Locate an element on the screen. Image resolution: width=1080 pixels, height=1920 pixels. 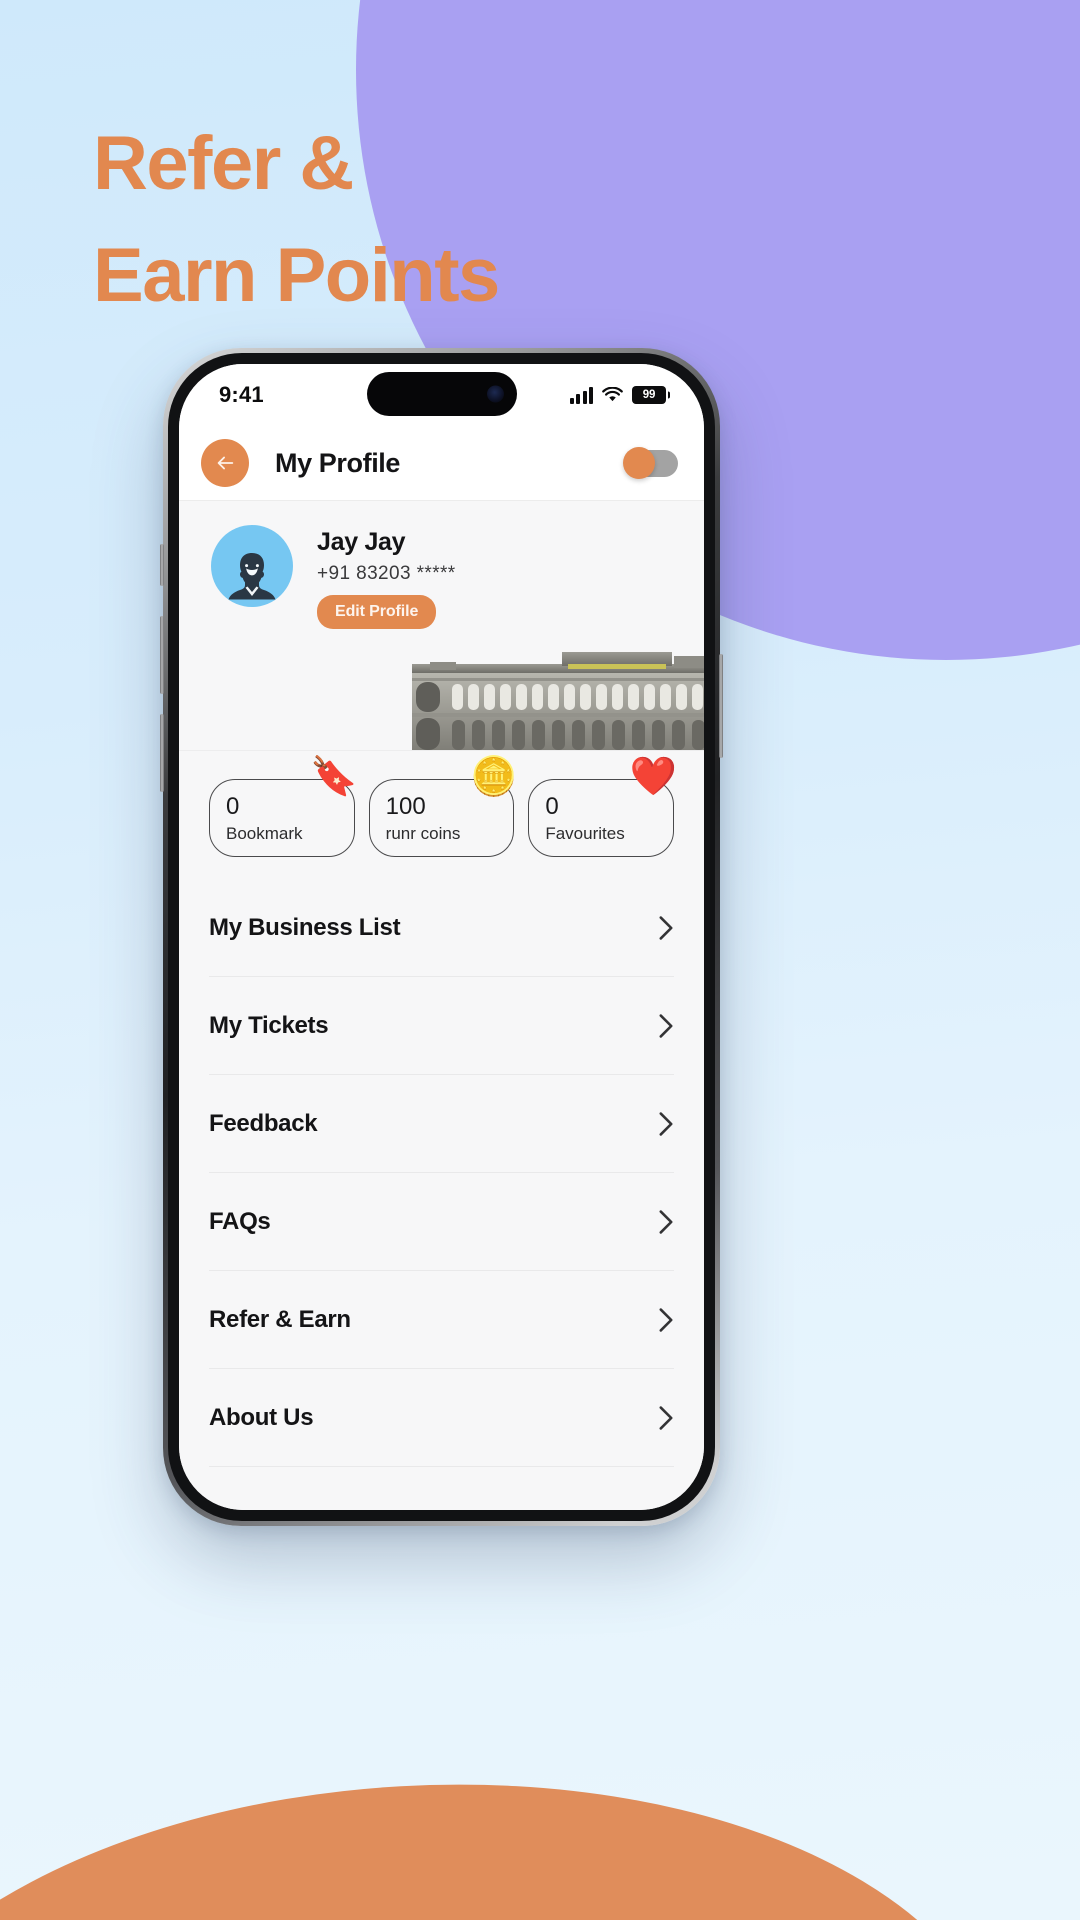
stat-label: Favourites is located at coordinates (585, 834).